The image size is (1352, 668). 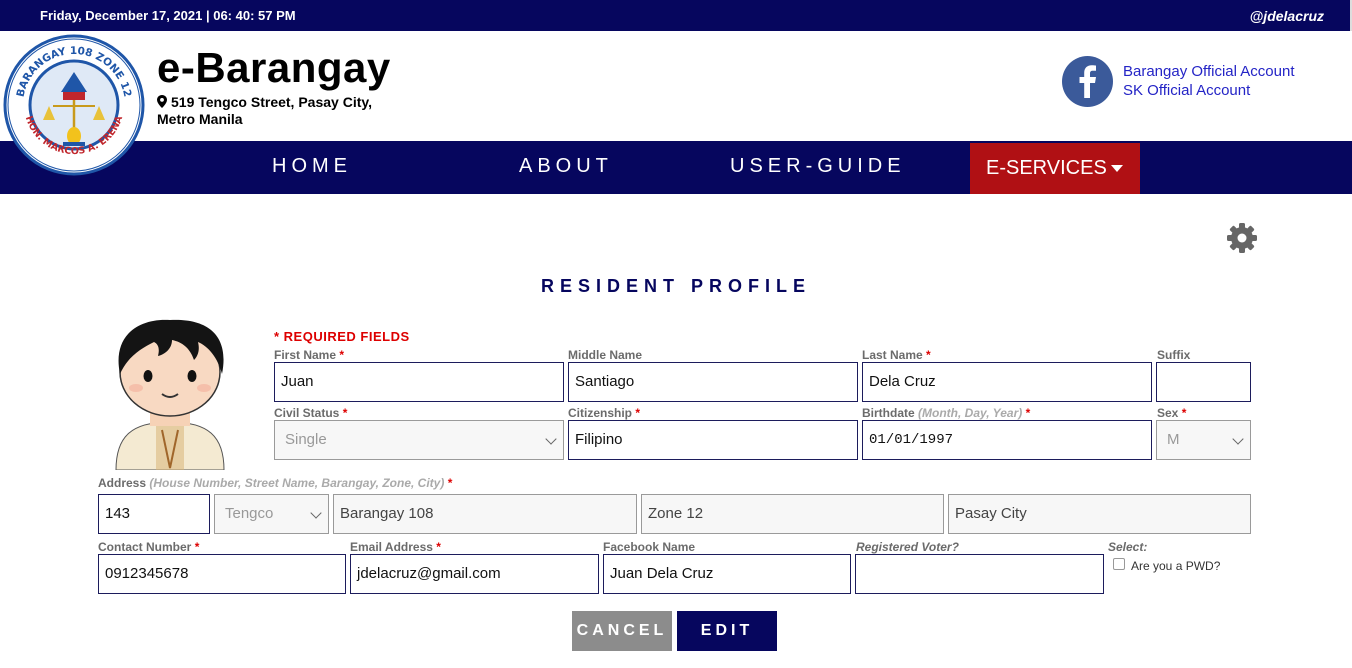 What do you see at coordinates (1128, 547) in the screenshot?
I see `select-label: Select:` at bounding box center [1128, 547].